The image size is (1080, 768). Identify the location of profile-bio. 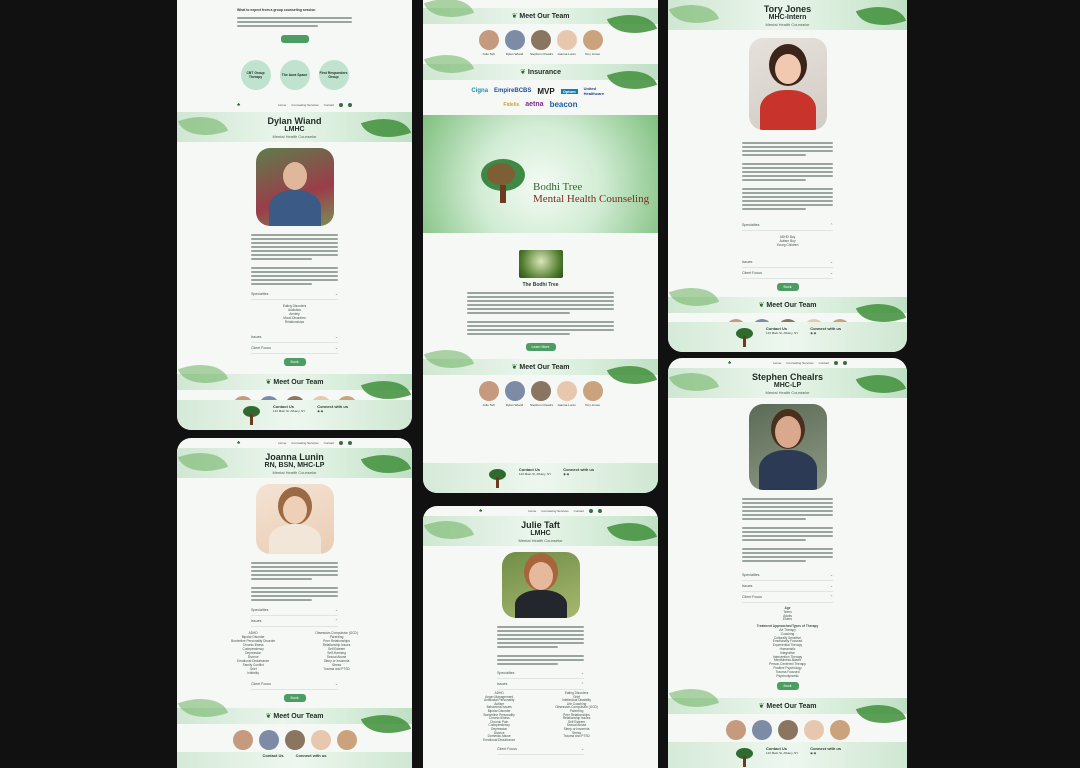
(787, 176).